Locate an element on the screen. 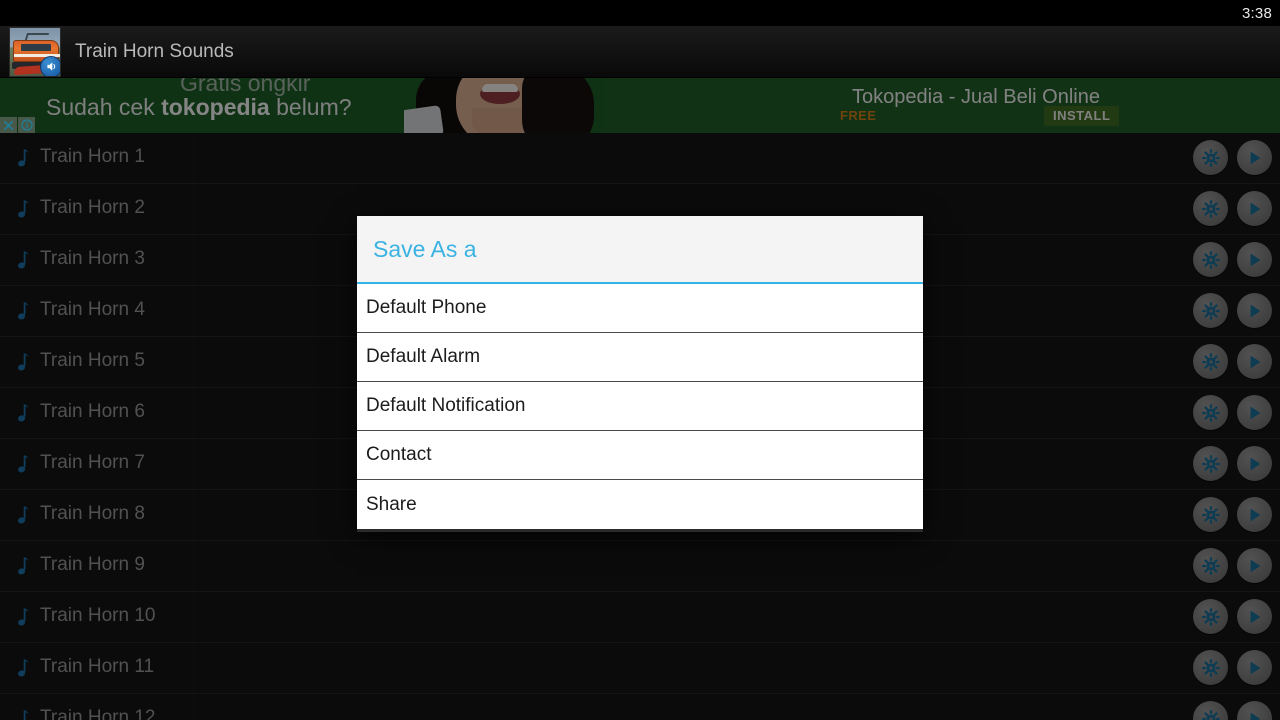  dialog-option-contact: Contact is located at coordinates (640, 455).